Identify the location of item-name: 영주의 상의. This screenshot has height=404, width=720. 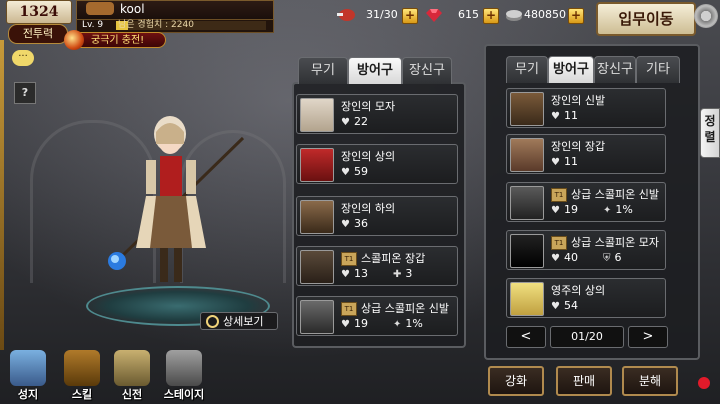
(578, 290).